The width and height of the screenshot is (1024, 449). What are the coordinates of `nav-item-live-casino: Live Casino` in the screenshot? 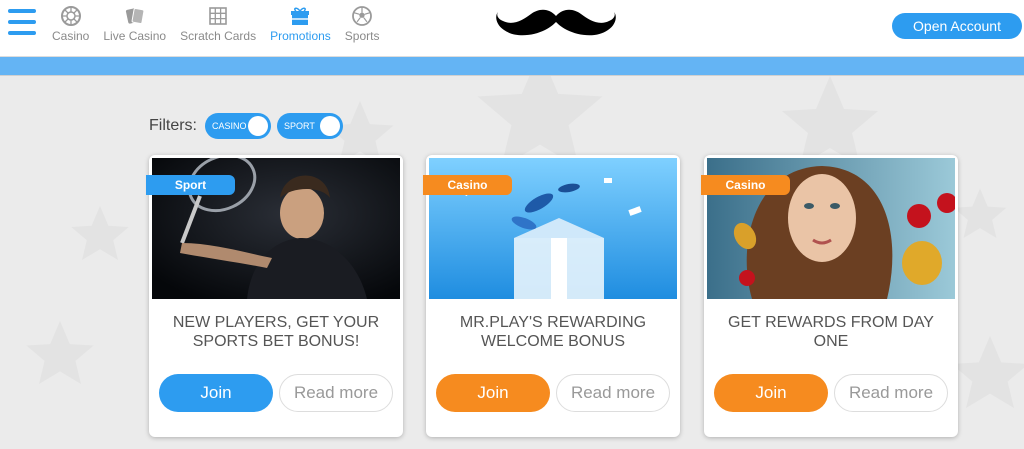 It's located at (134, 24).